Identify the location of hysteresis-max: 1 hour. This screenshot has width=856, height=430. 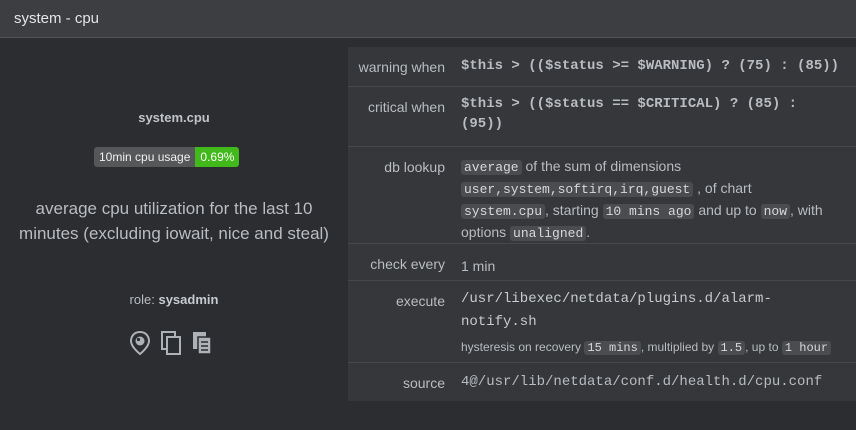
(806, 348).